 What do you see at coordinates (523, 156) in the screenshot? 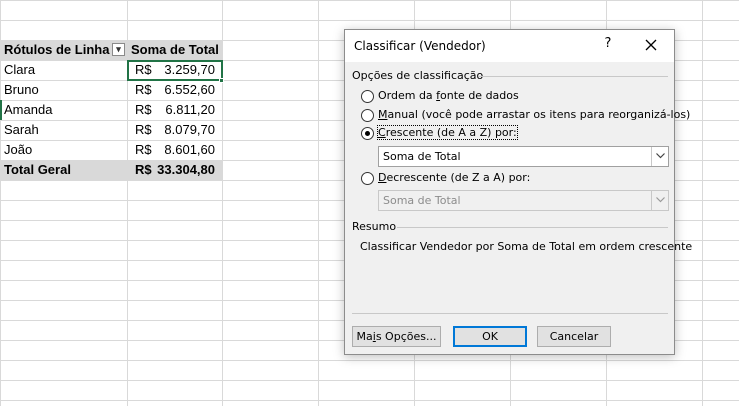
I see `ascending-field-select: Soma de Total` at bounding box center [523, 156].